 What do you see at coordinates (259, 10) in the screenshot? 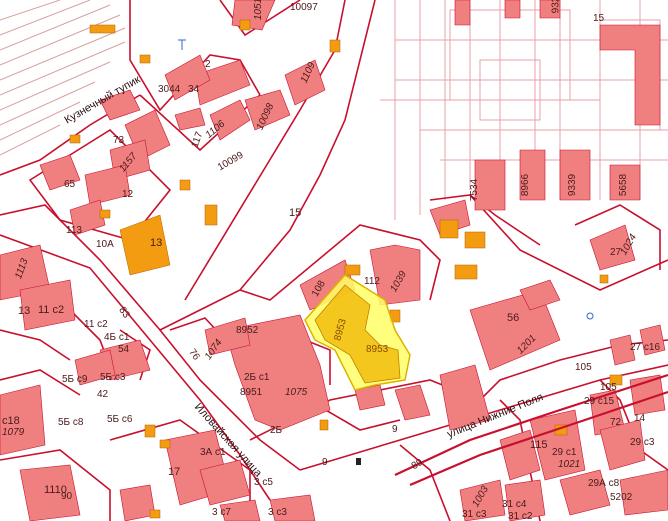
I see `parcel-label: 1051` at bounding box center [259, 10].